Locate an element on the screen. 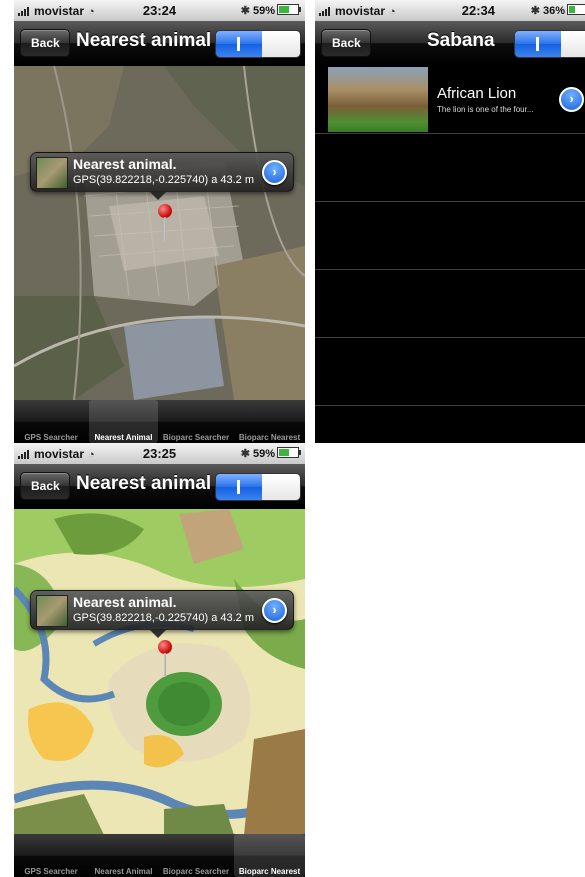 The width and height of the screenshot is (585, 877). view-toggle is located at coordinates (549, 44).